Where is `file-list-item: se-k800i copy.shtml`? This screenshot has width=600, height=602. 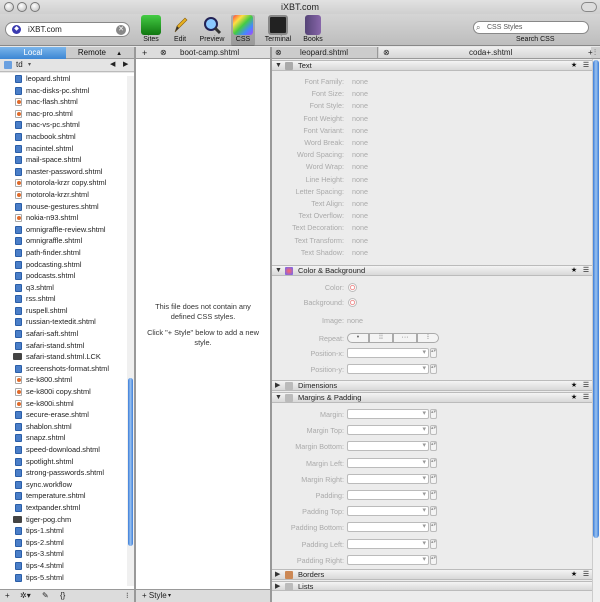
file-list-item: se-k800i copy.shtml is located at coordinates (67, 392).